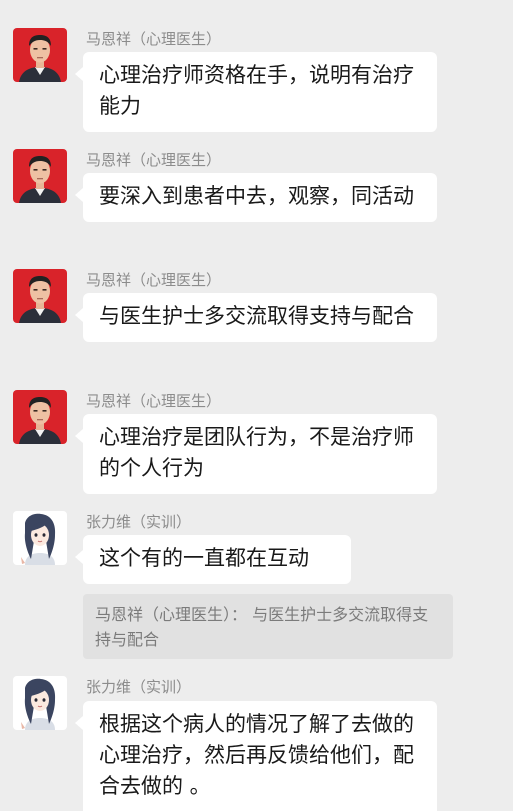  What do you see at coordinates (256, 197) in the screenshot?
I see `message-bubble: 要深入到患者中去，观察，同活动` at bounding box center [256, 197].